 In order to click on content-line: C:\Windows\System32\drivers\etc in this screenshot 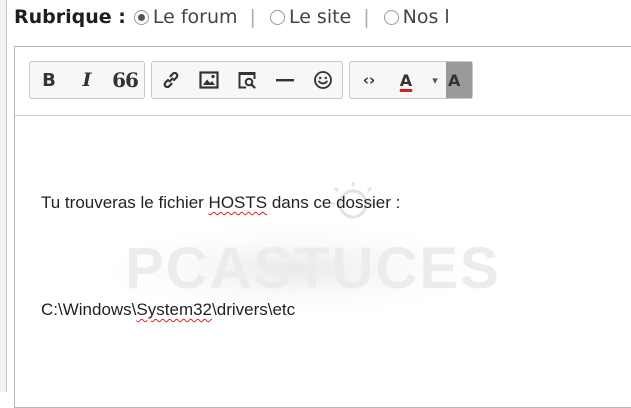, I will do `click(168, 310)`.